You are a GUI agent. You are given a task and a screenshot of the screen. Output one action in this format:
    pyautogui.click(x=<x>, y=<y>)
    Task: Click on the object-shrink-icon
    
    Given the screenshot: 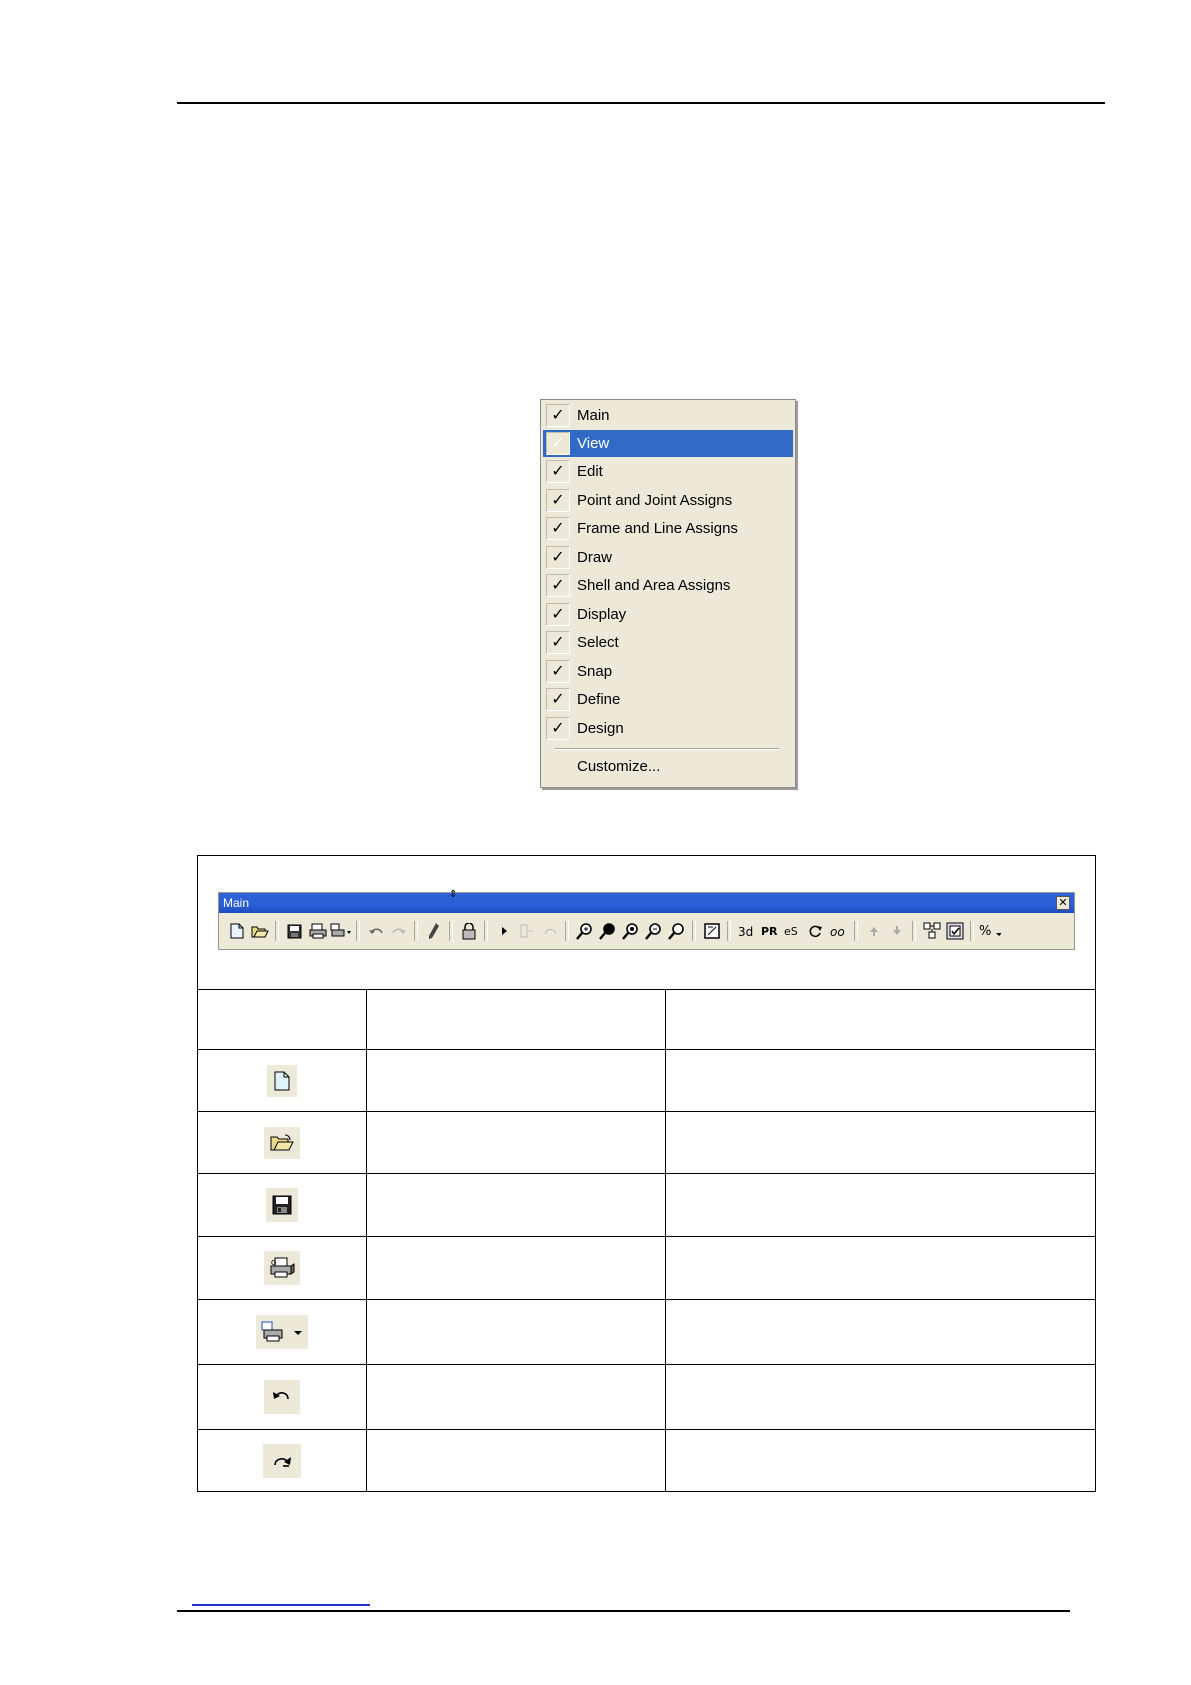 What is the action you would take?
    pyautogui.click(x=931, y=931)
    